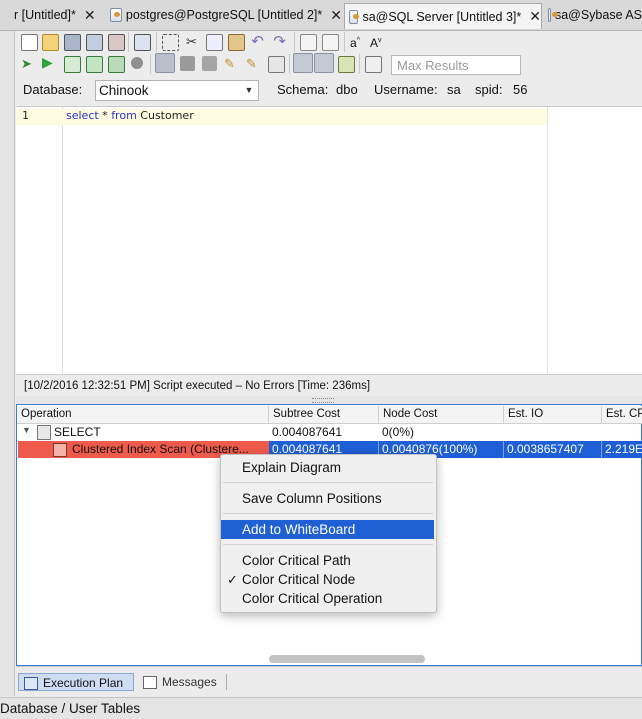 The height and width of the screenshot is (719, 642). I want to click on column-header-est-cpu: Est. CPU, so click(622, 414).